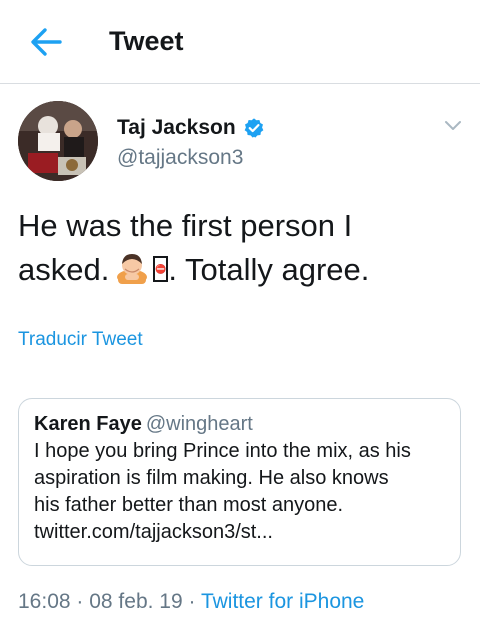  Describe the element at coordinates (211, 478) in the screenshot. I see `quoted-text-line: aspiration is film making. He also knows` at that location.